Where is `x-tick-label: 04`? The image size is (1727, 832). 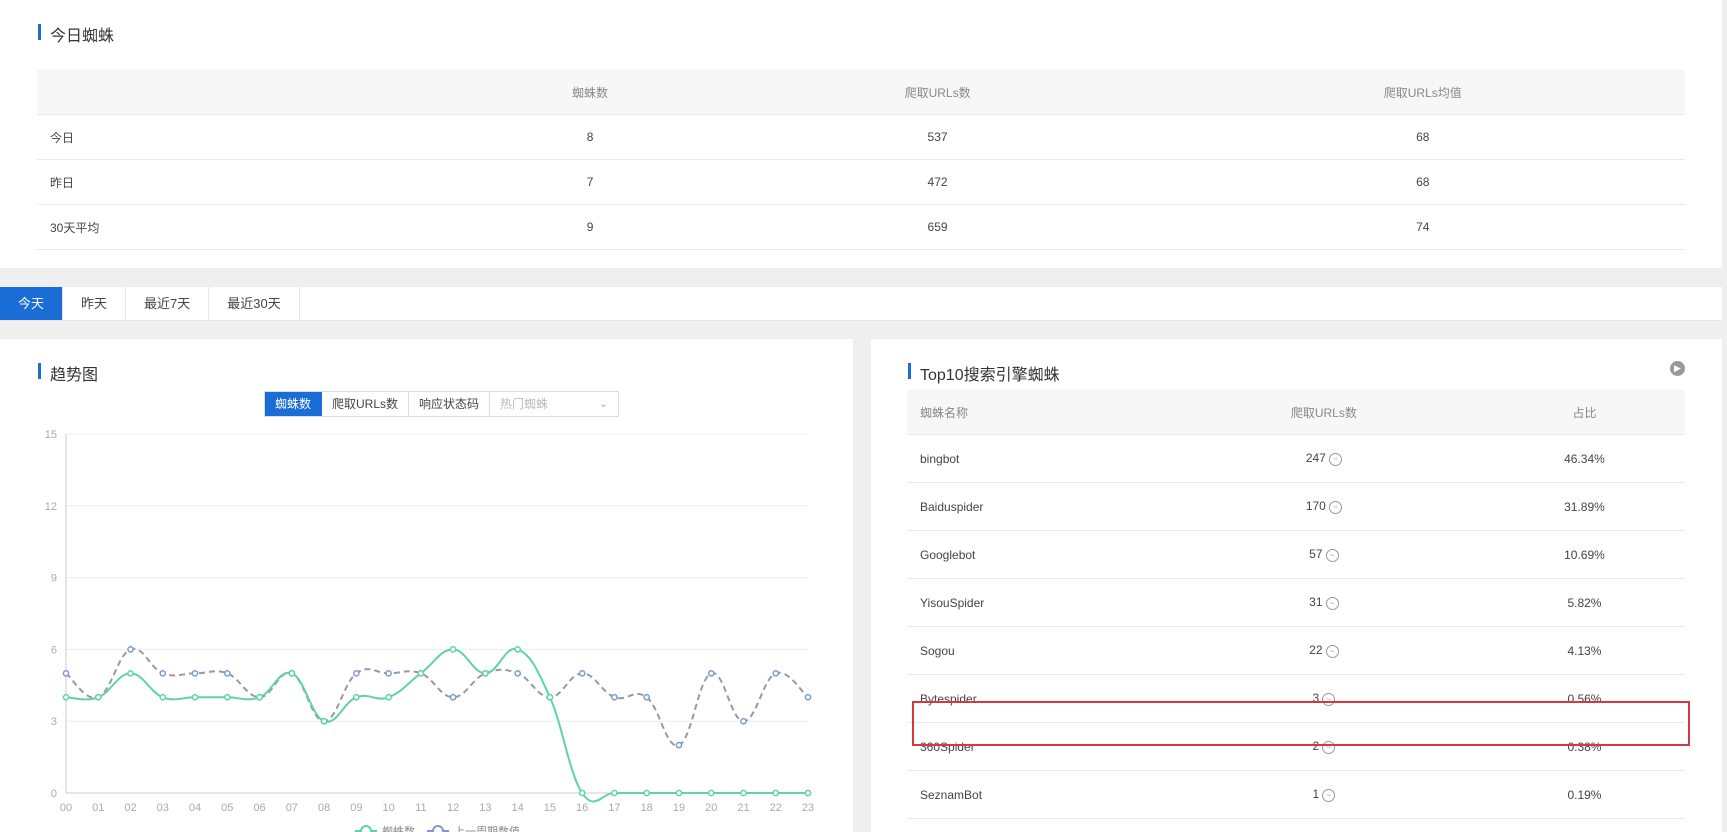
x-tick-label: 04 is located at coordinates (195, 808).